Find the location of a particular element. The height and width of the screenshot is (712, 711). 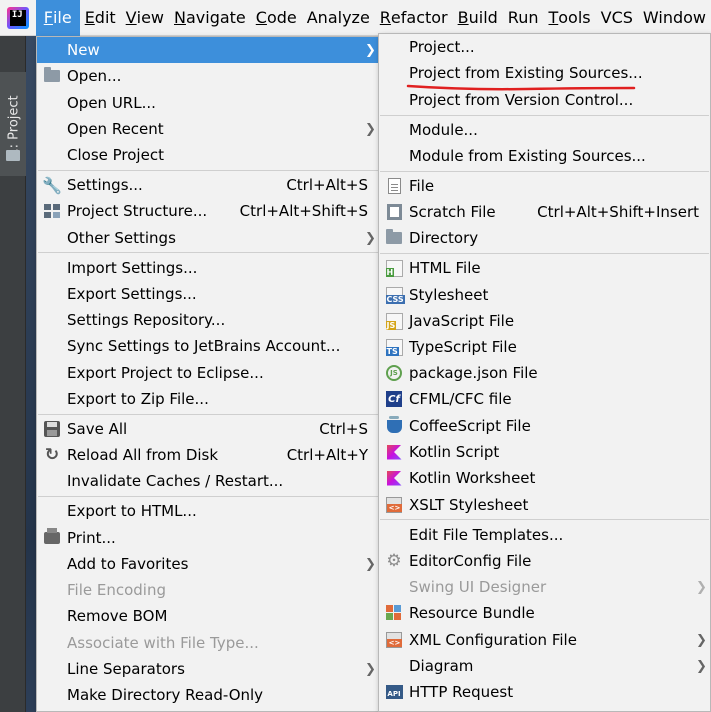

wrench-icon: 🔧 is located at coordinates (52, 185).